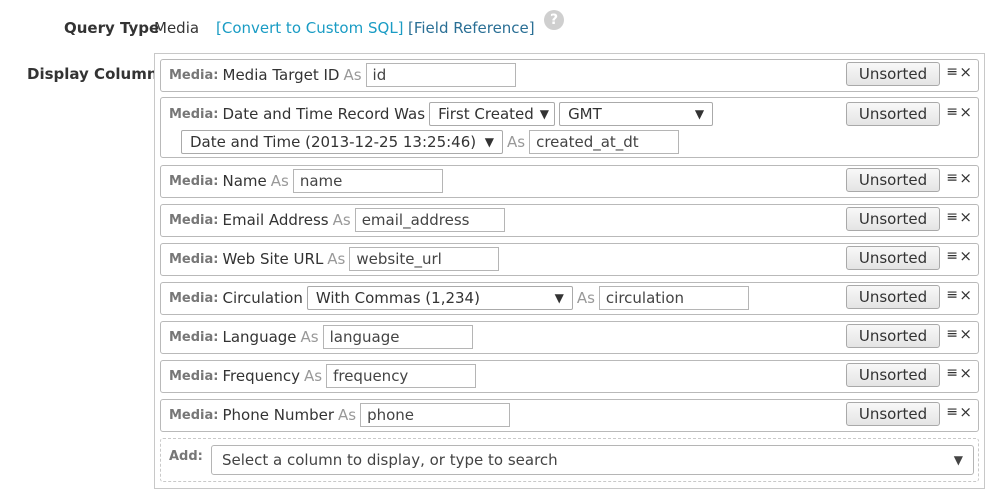 The width and height of the screenshot is (993, 497). What do you see at coordinates (259, 337) in the screenshot?
I see `field-name: Language` at bounding box center [259, 337].